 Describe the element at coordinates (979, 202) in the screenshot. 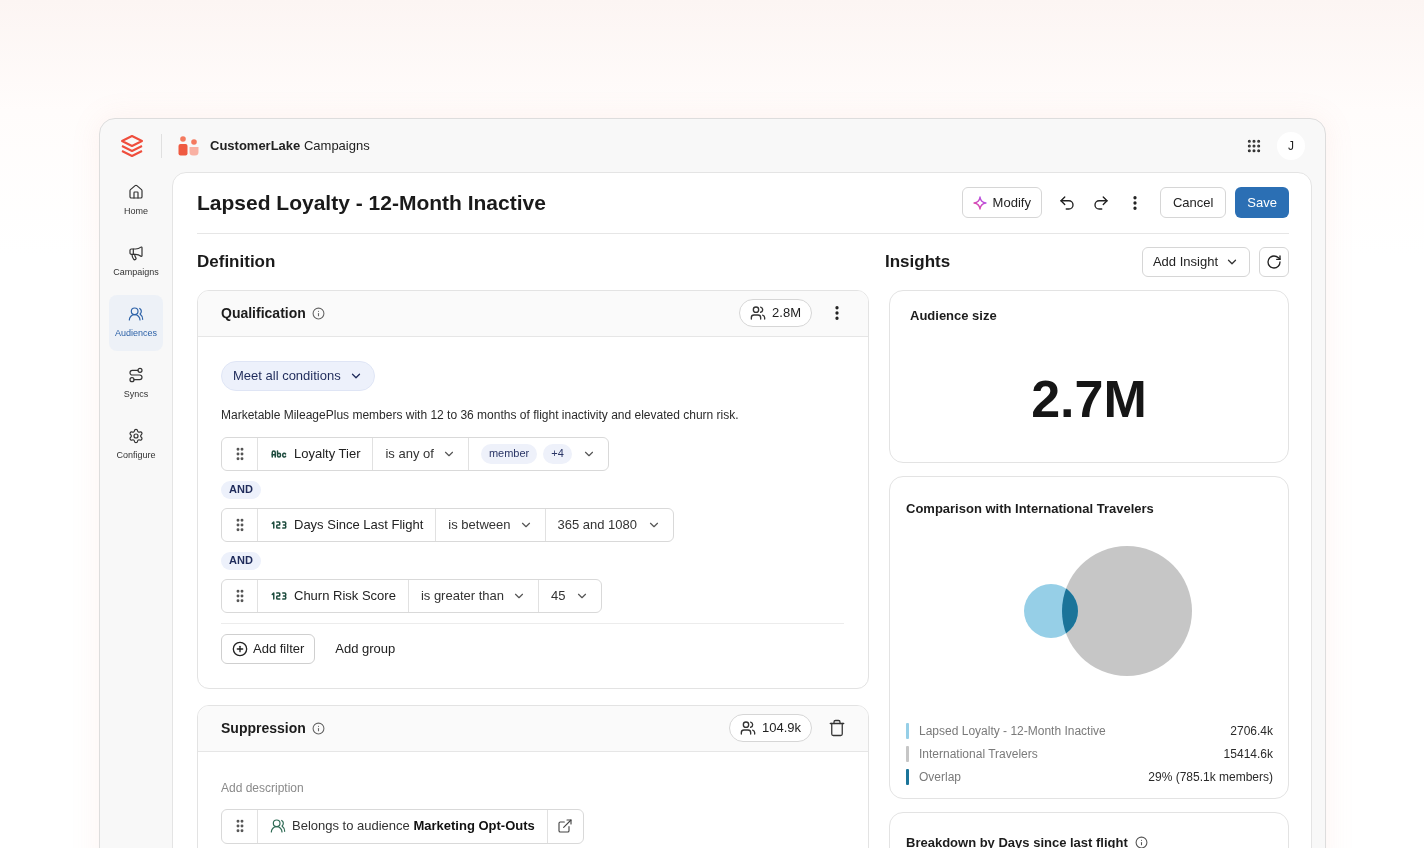

I see `sparkle-icon` at that location.